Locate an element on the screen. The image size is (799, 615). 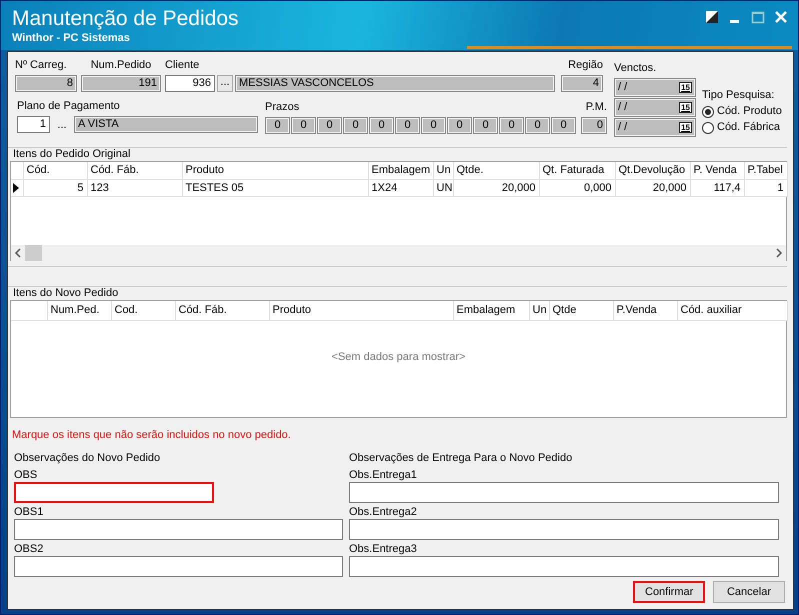
field-label: OBS1 is located at coordinates (29, 512).